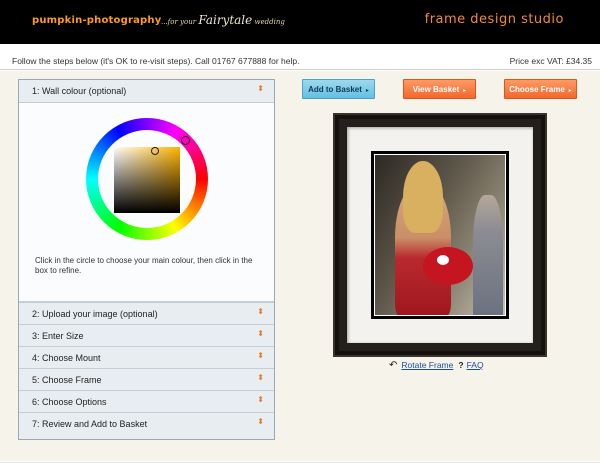  What do you see at coordinates (147, 180) in the screenshot?
I see `saturation-box` at bounding box center [147, 180].